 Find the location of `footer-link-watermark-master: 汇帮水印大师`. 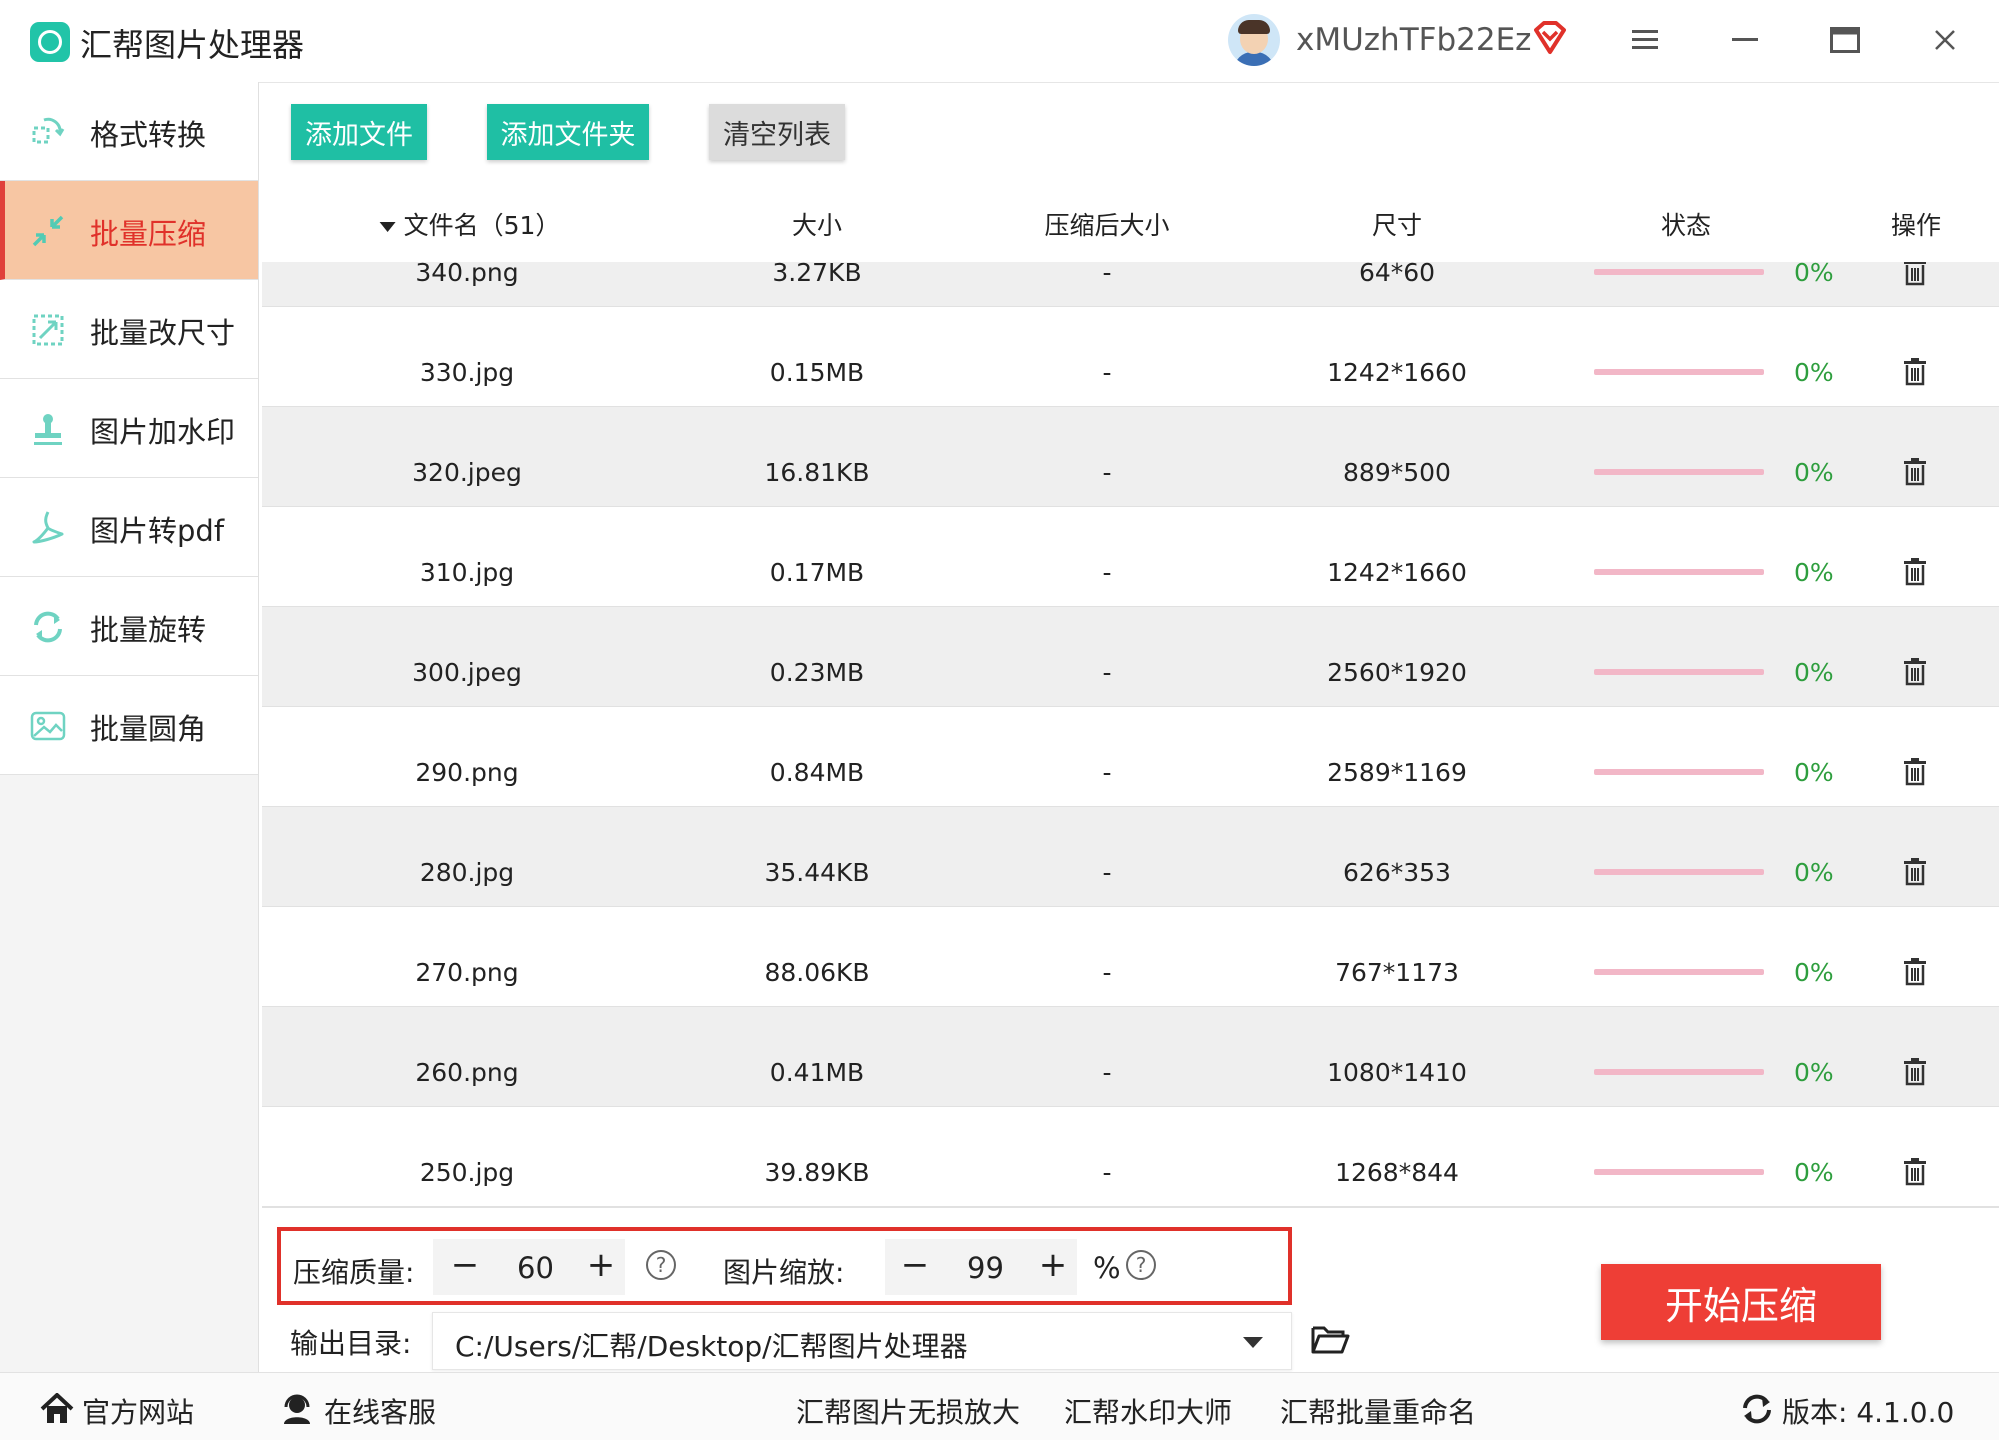

footer-link-watermark-master: 汇帮水印大师 is located at coordinates (1148, 1411).